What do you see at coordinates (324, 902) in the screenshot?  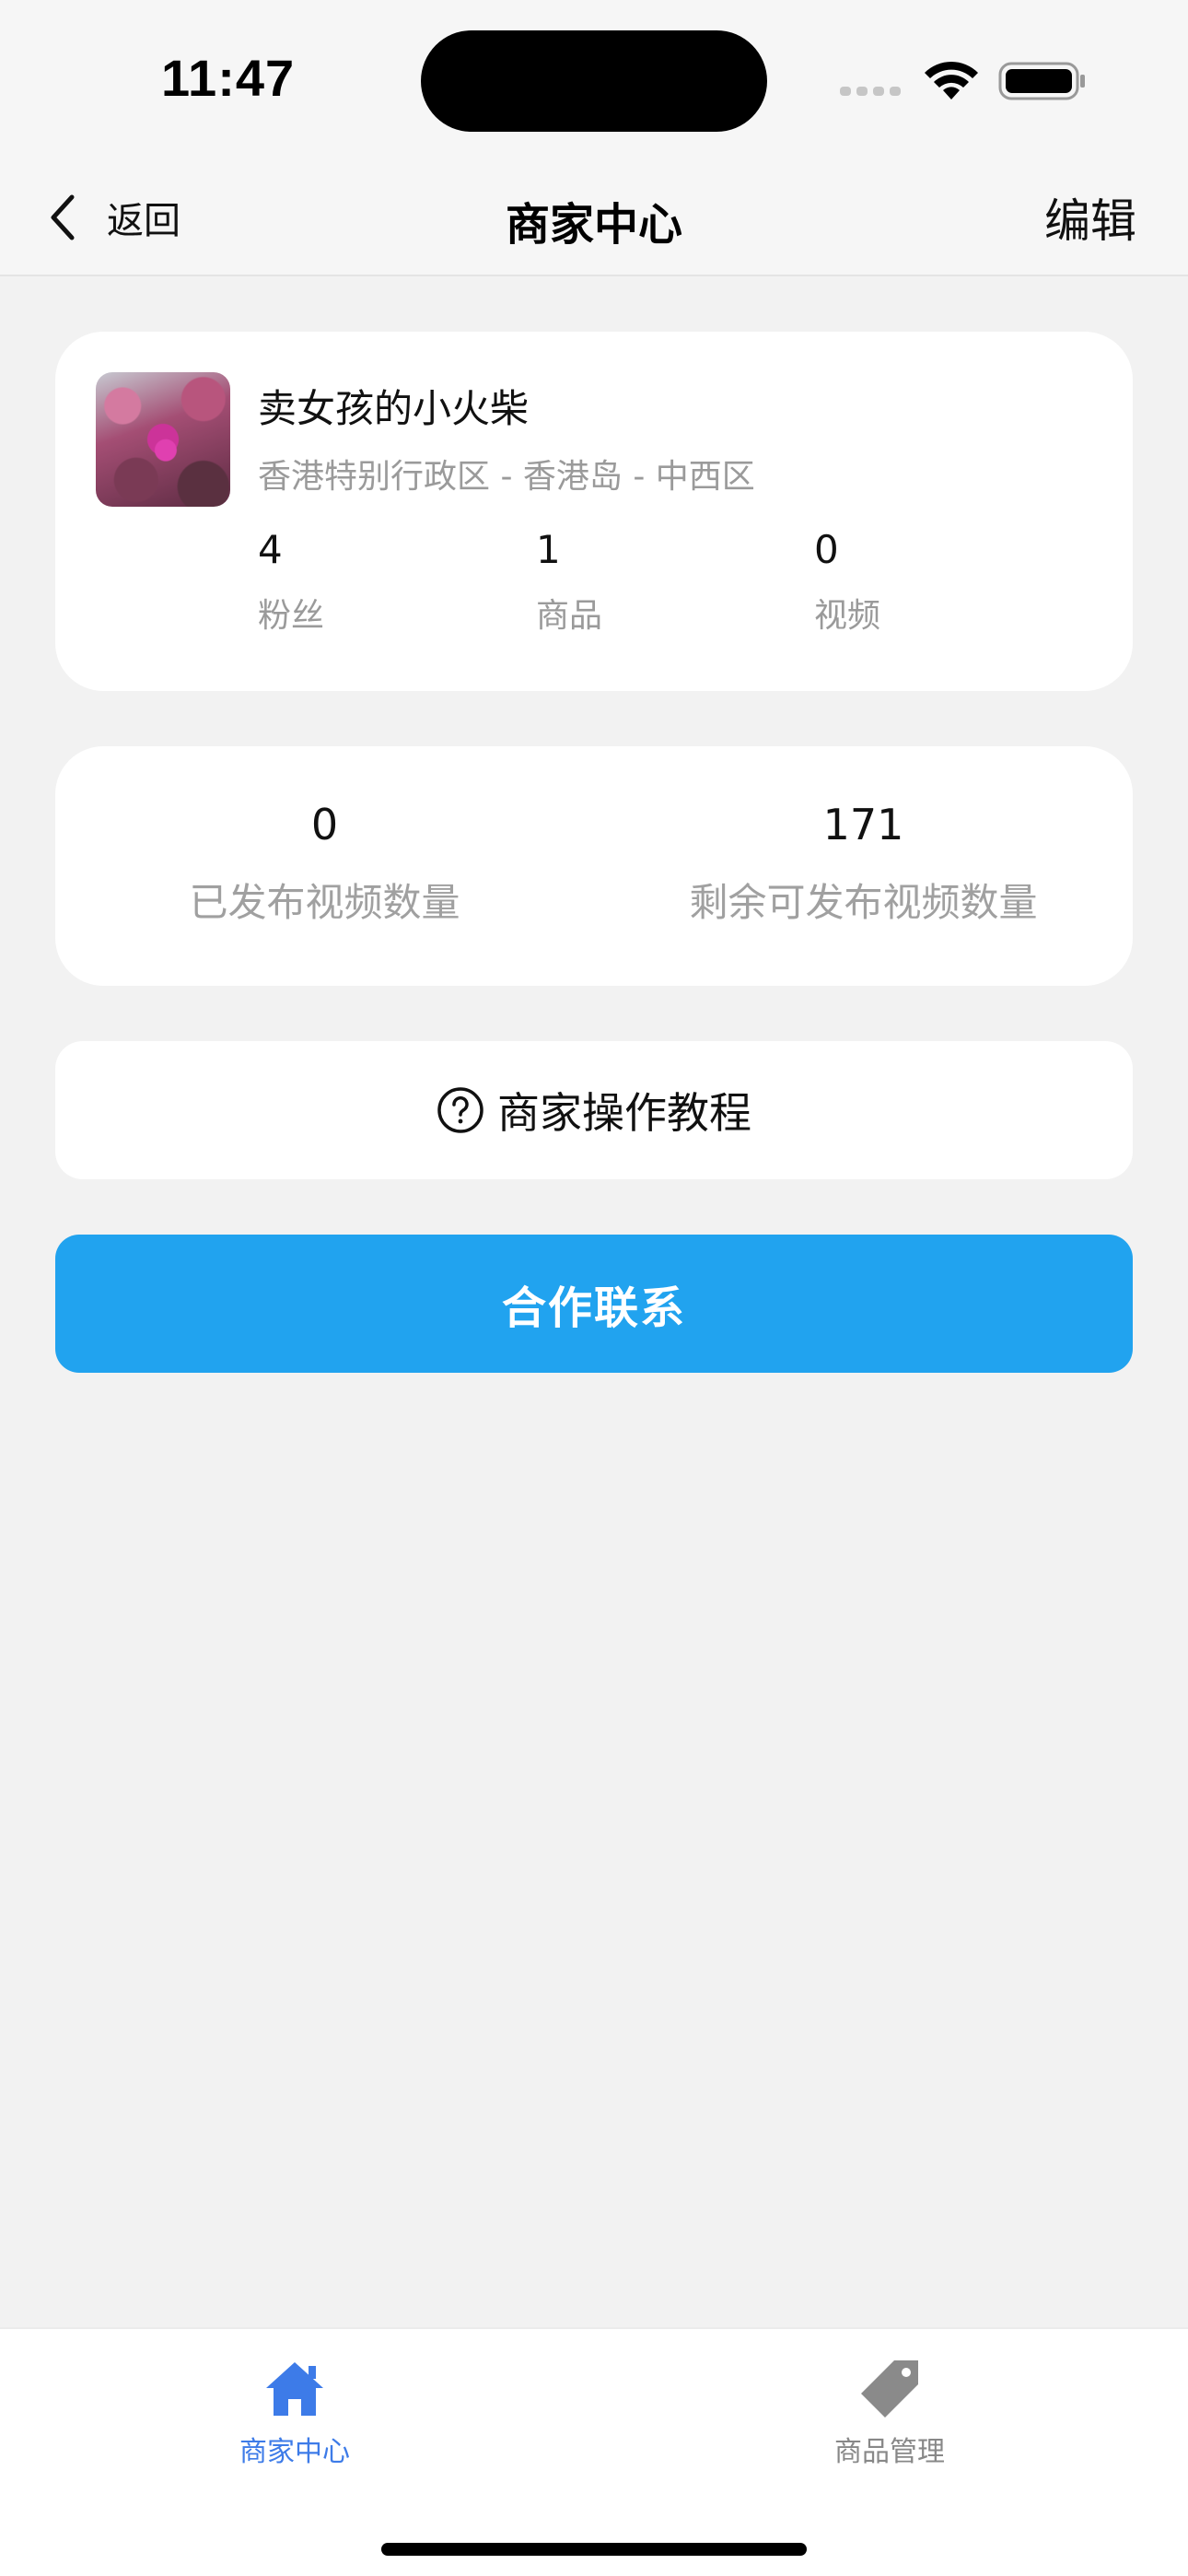 I see `published-videos-label: 已发布视频数量` at bounding box center [324, 902].